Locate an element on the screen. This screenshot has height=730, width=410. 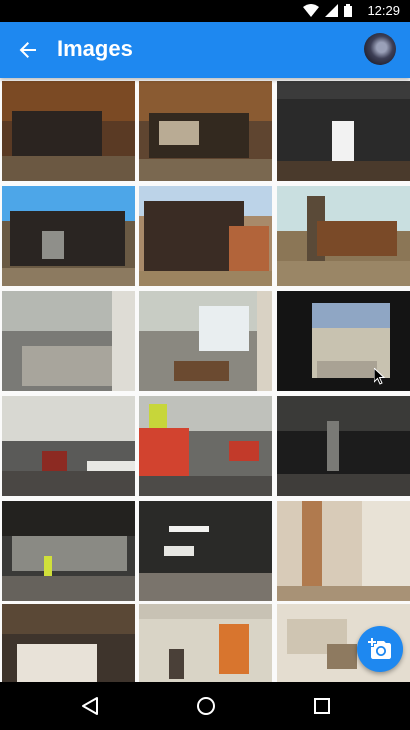
status-time: 12:29 is located at coordinates (383, 10).